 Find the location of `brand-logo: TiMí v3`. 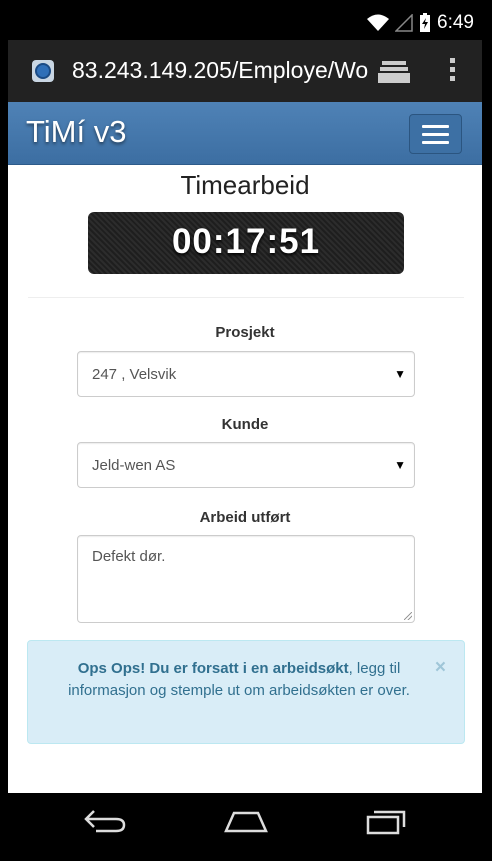

brand-logo: TiMí v3 is located at coordinates (76, 132).